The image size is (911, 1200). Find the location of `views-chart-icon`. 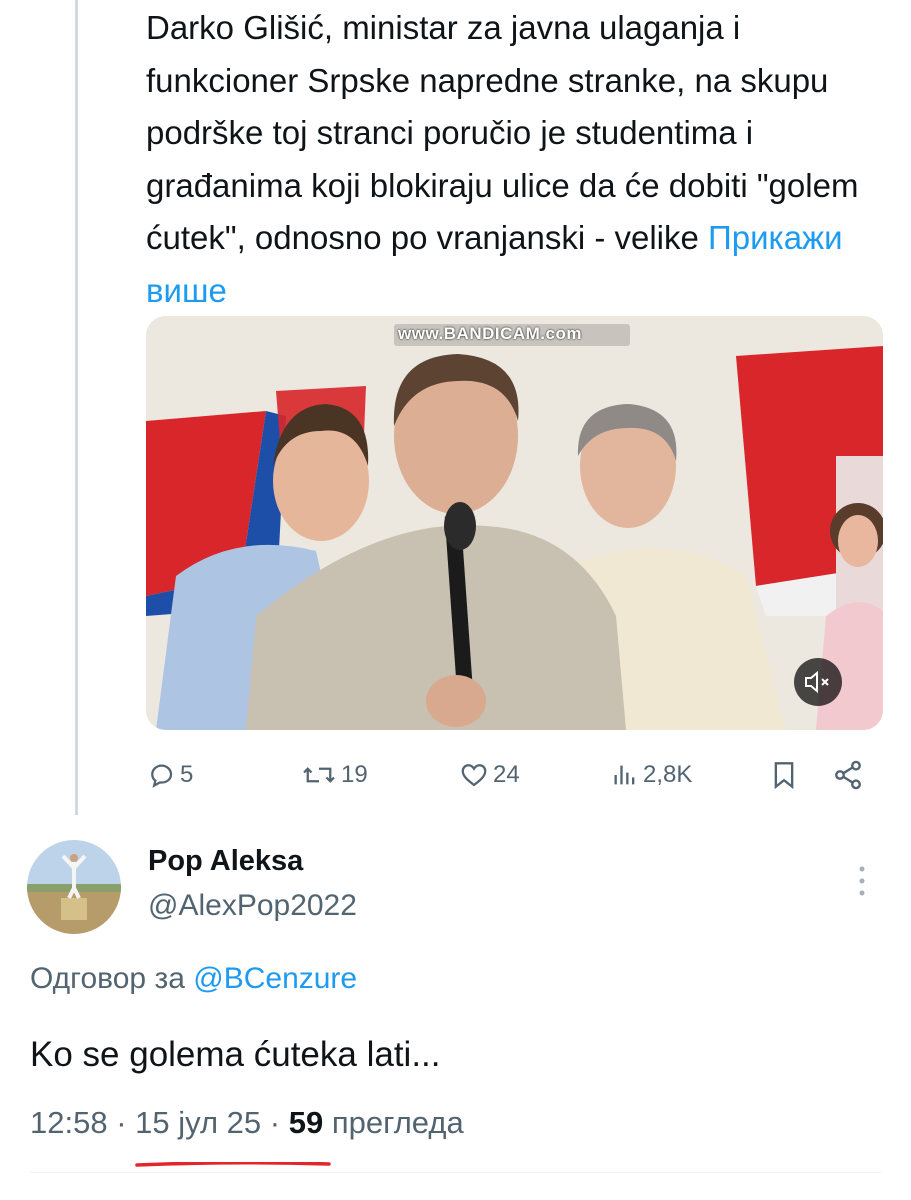

views-chart-icon is located at coordinates (624, 775).